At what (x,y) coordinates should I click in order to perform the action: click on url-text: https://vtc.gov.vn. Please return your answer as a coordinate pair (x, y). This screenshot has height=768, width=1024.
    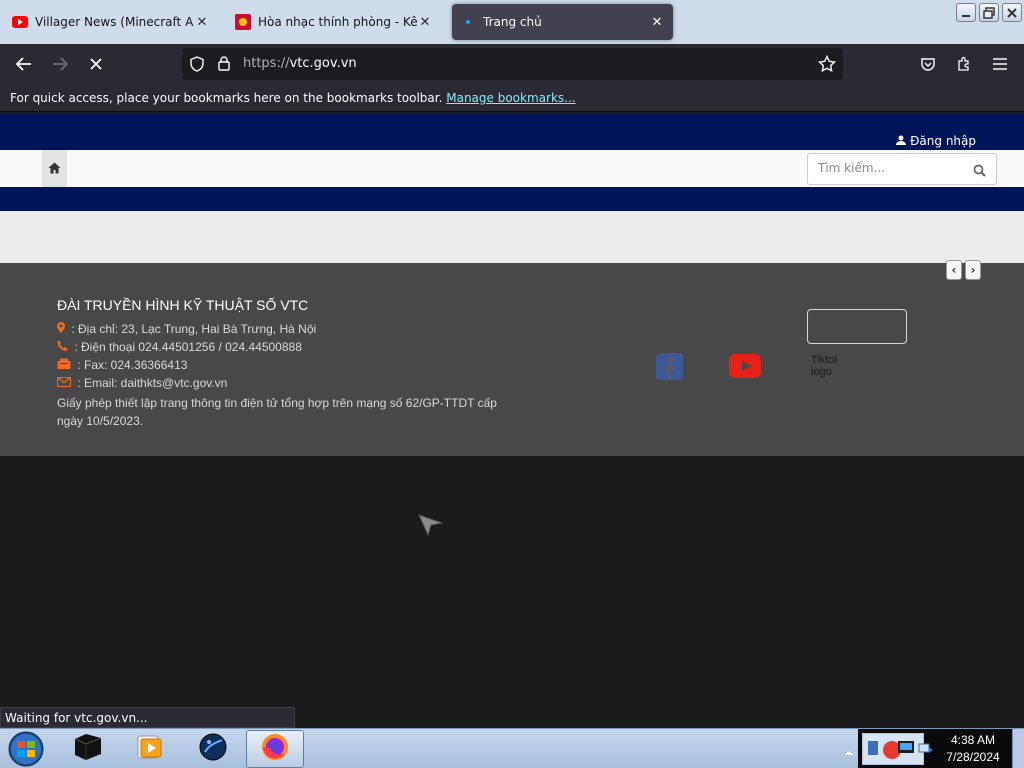
    Looking at the image, I should click on (300, 63).